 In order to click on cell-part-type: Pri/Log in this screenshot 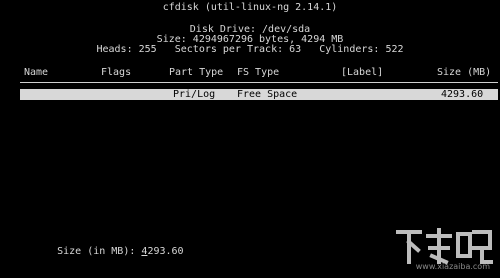, I will do `click(194, 94)`.